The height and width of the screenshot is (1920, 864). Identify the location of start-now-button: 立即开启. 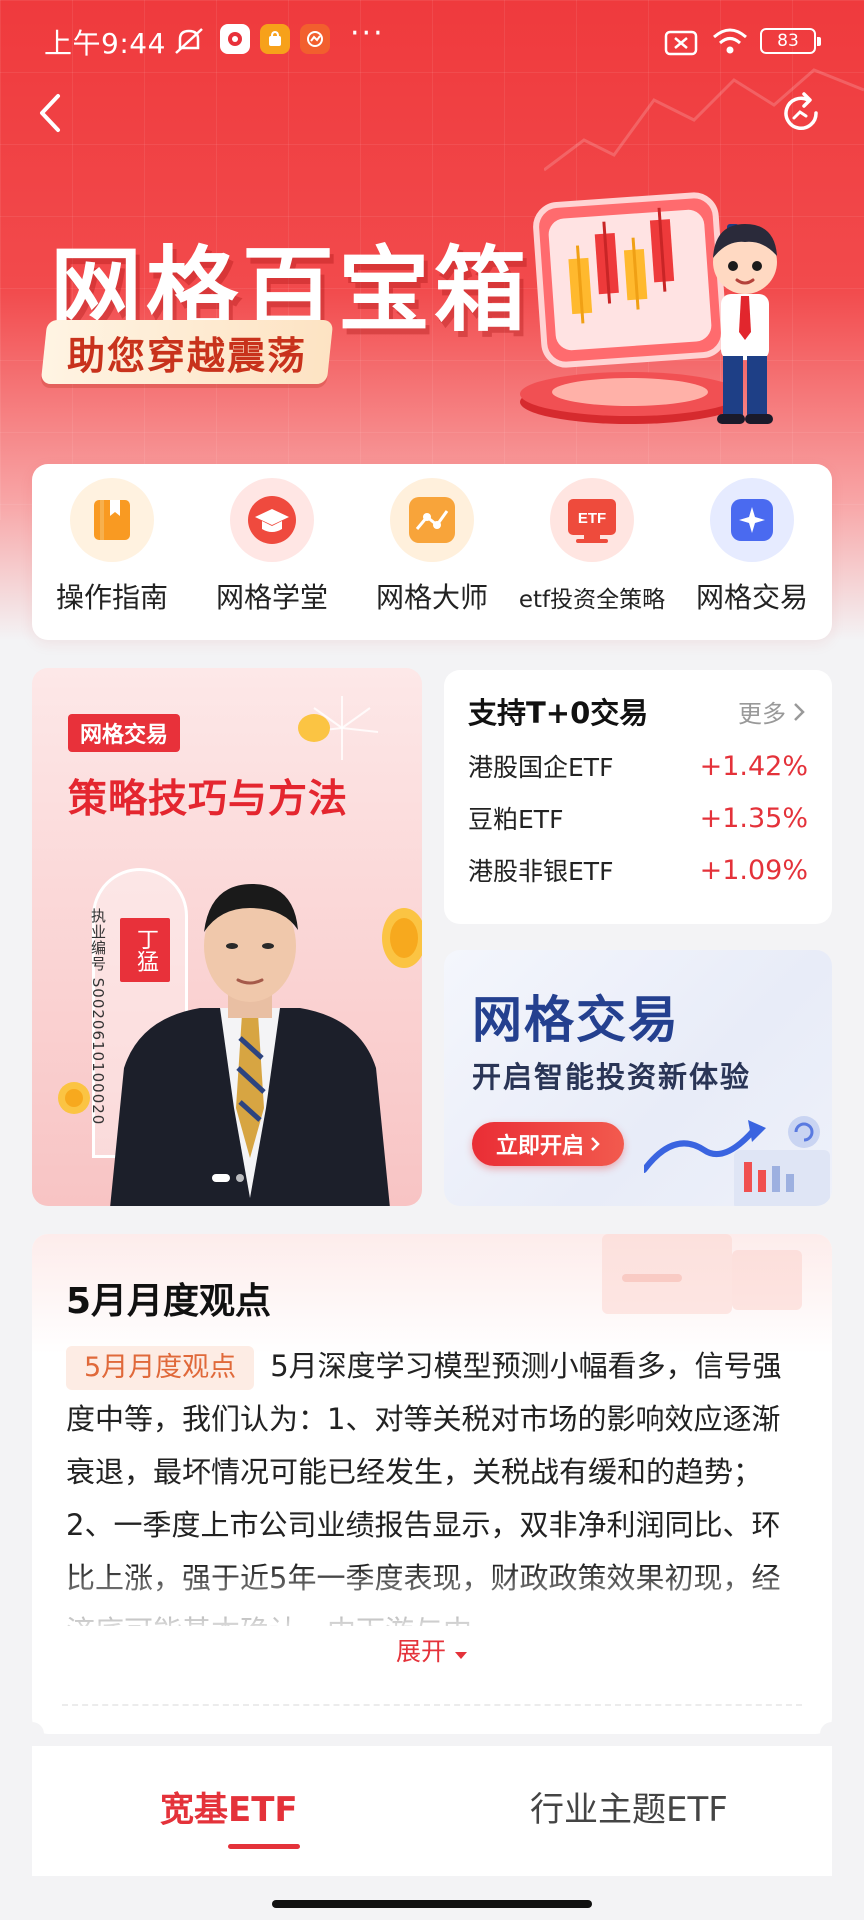
(548, 1144).